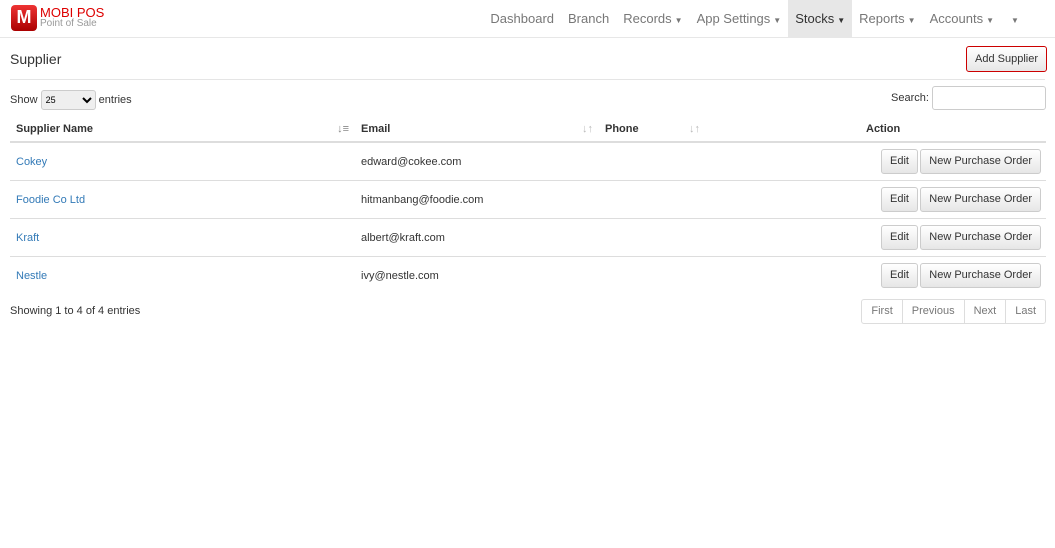 Image resolution: width=1055 pixels, height=548 pixels. I want to click on header-action: Action, so click(876, 130).